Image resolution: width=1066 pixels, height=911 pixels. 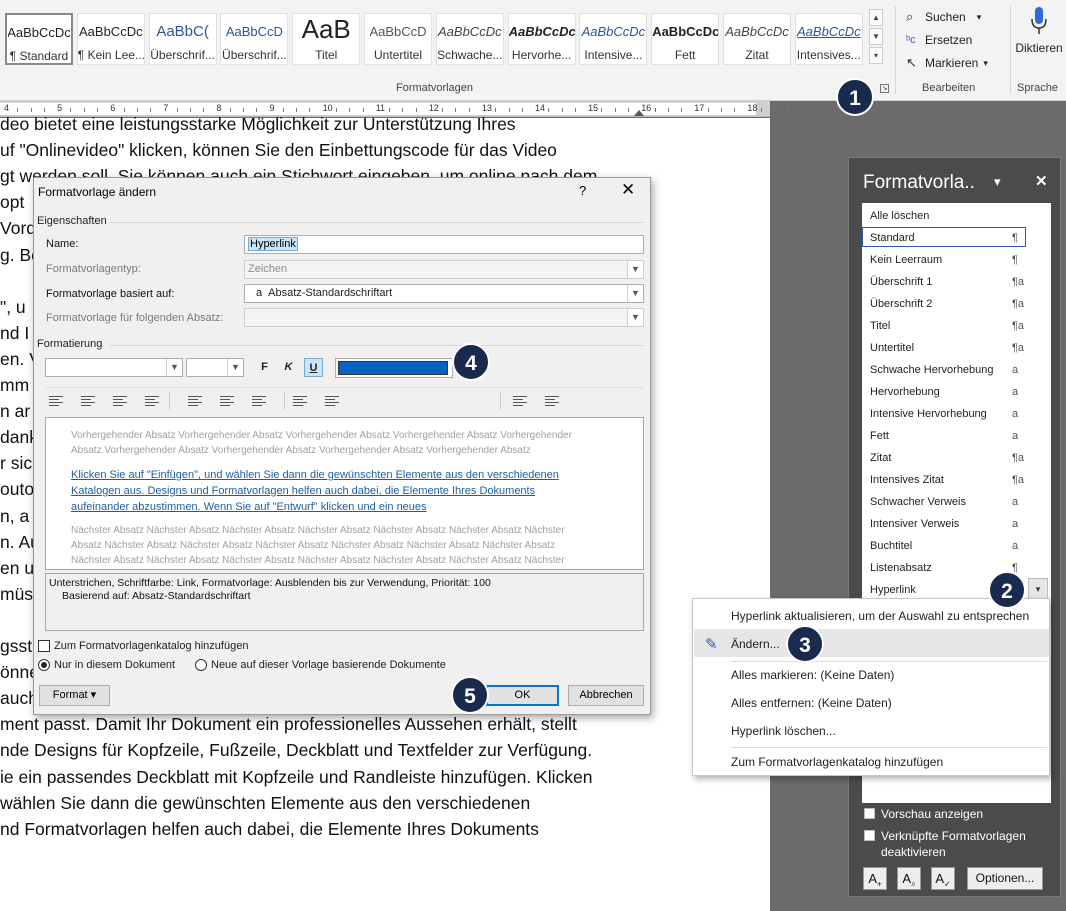 What do you see at coordinates (943, 17) in the screenshot?
I see `find-button: ⌕ Suchen ▾` at bounding box center [943, 17].